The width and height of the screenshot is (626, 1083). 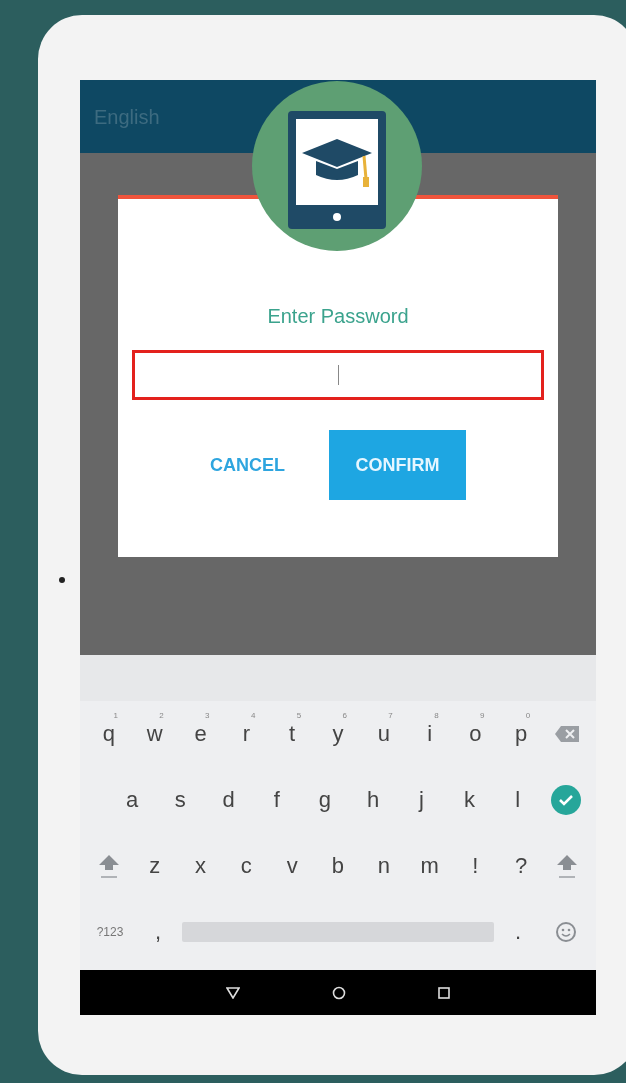 I want to click on key: h, so click(x=373, y=800).